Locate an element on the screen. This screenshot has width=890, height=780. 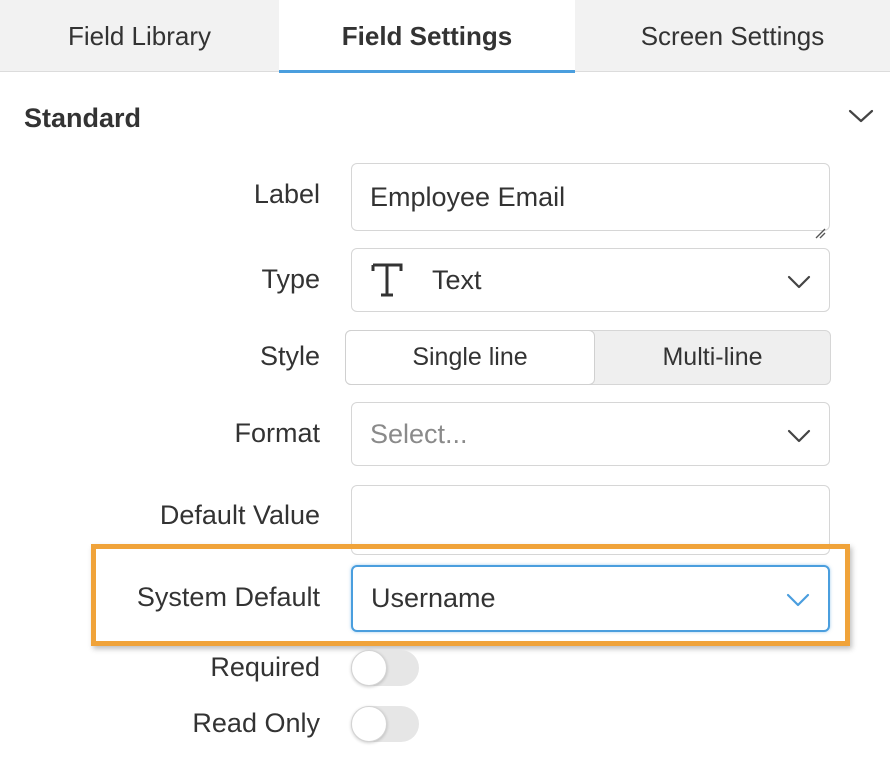
system-default-select-value: Username is located at coordinates (433, 598).